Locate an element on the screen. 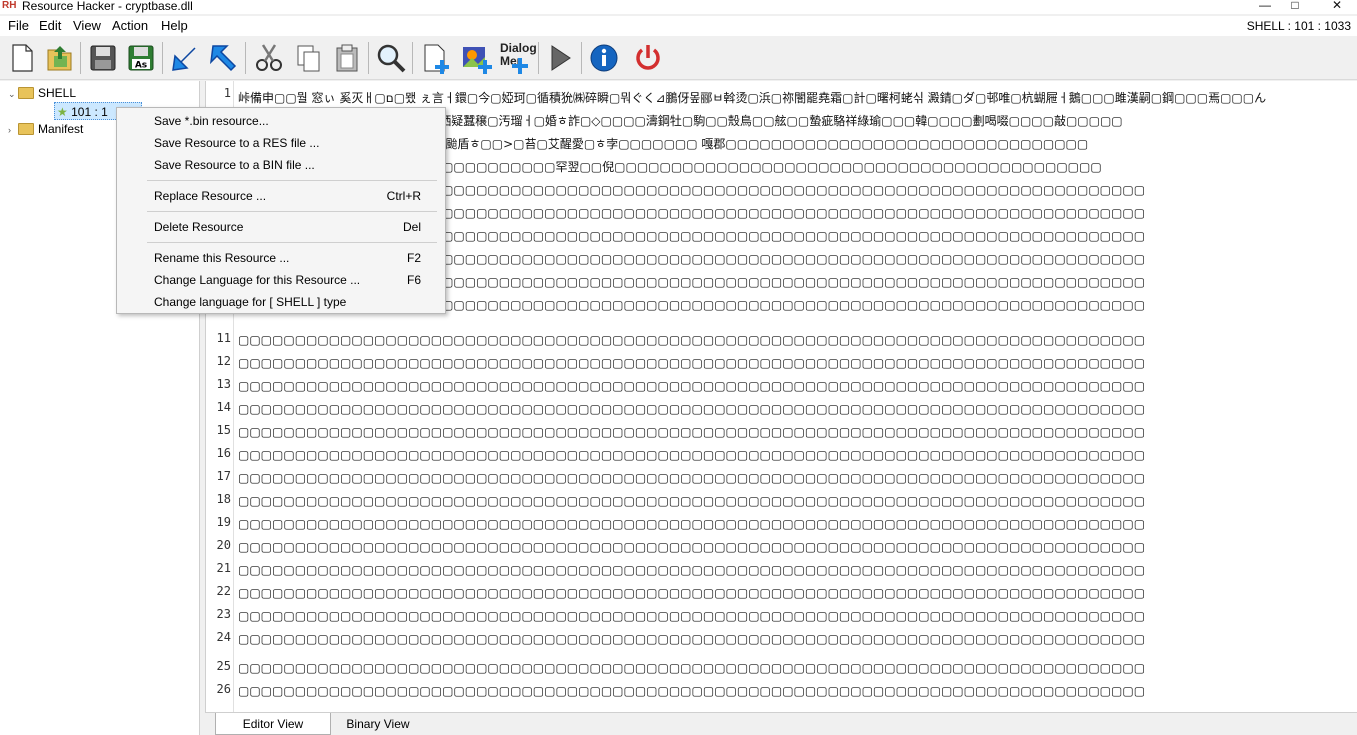 The width and height of the screenshot is (1357, 735). resource-id-status: SHELL : 101 : 1033 is located at coordinates (1298, 26).